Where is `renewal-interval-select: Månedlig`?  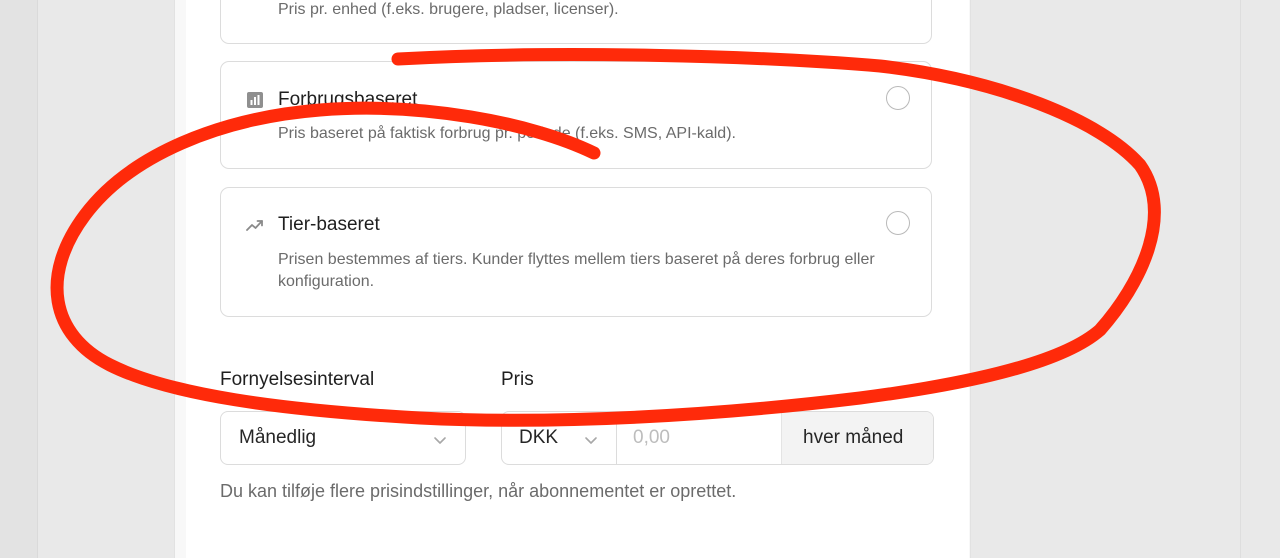 renewal-interval-select: Månedlig is located at coordinates (343, 438).